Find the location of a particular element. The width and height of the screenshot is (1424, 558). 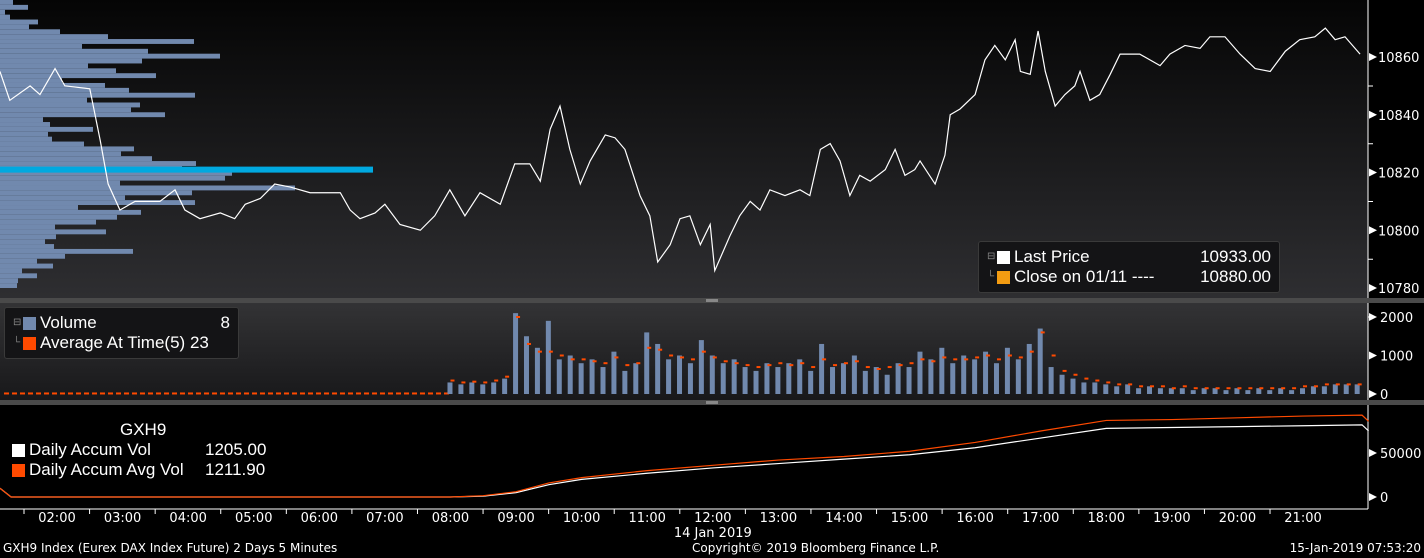

time-tick-label: 11:00 is located at coordinates (646, 518).